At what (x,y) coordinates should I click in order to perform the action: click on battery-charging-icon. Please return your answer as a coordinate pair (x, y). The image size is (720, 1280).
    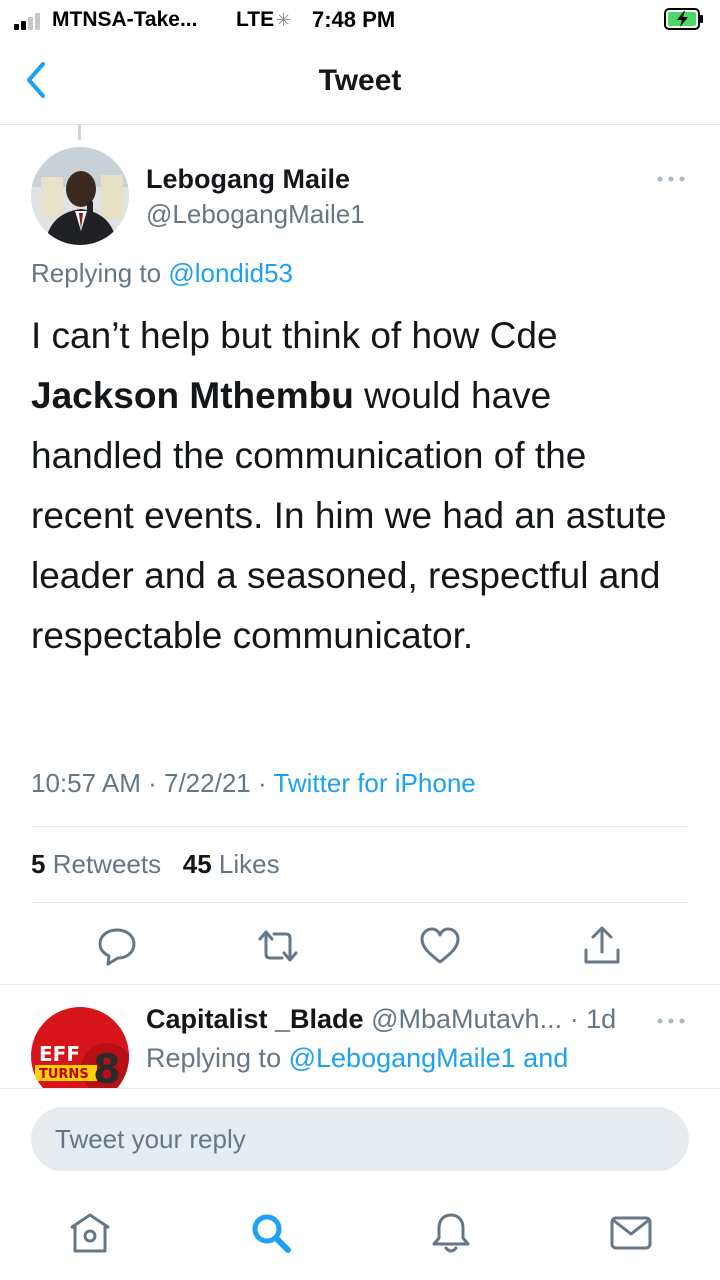
    Looking at the image, I should click on (683, 19).